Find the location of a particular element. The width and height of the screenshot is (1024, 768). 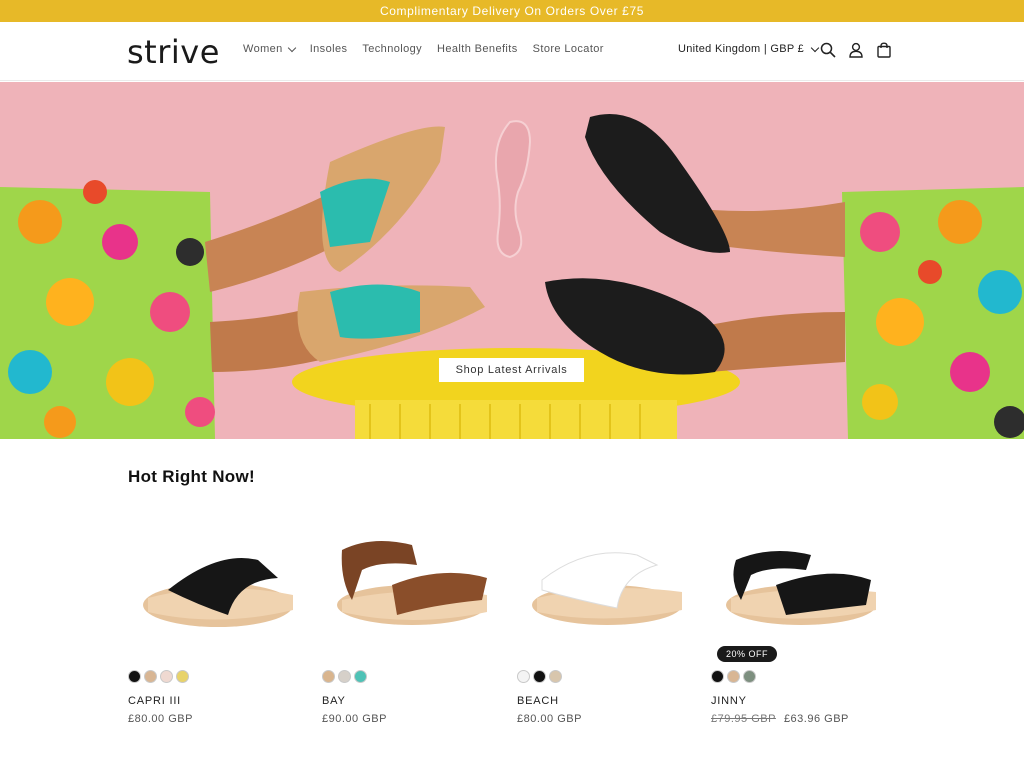

product-name: JINNY is located at coordinates (729, 701).